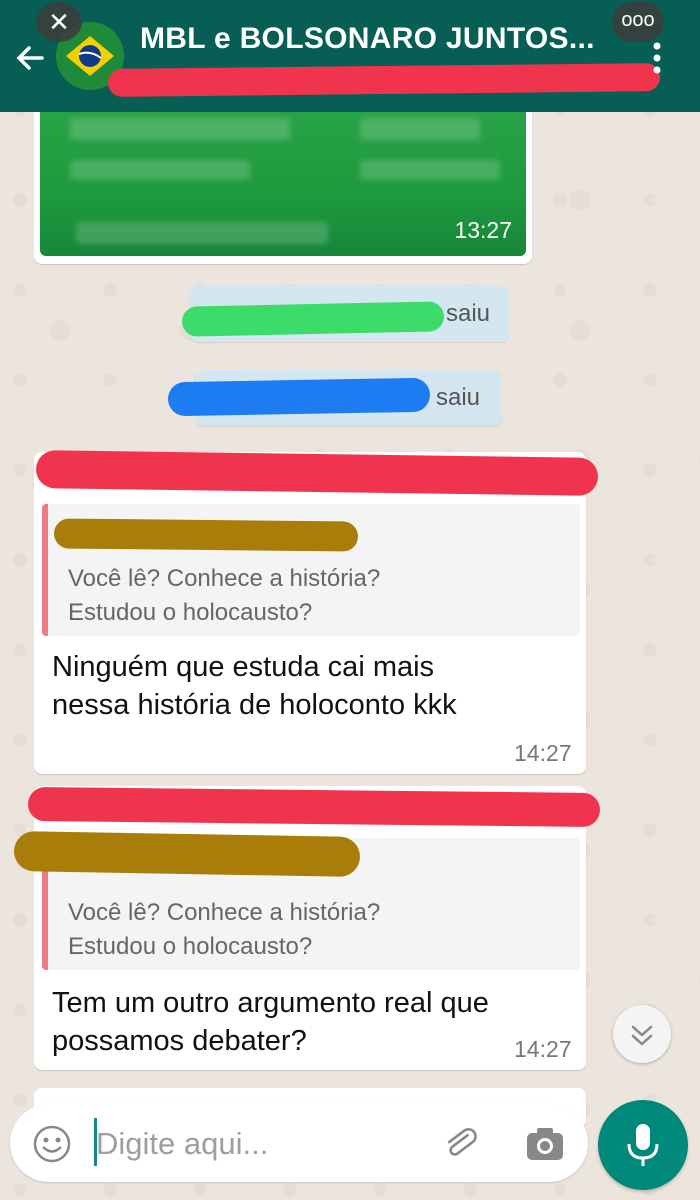 Image resolution: width=700 pixels, height=1200 pixels. Describe the element at coordinates (256, 1144) in the screenshot. I see `message-input` at that location.